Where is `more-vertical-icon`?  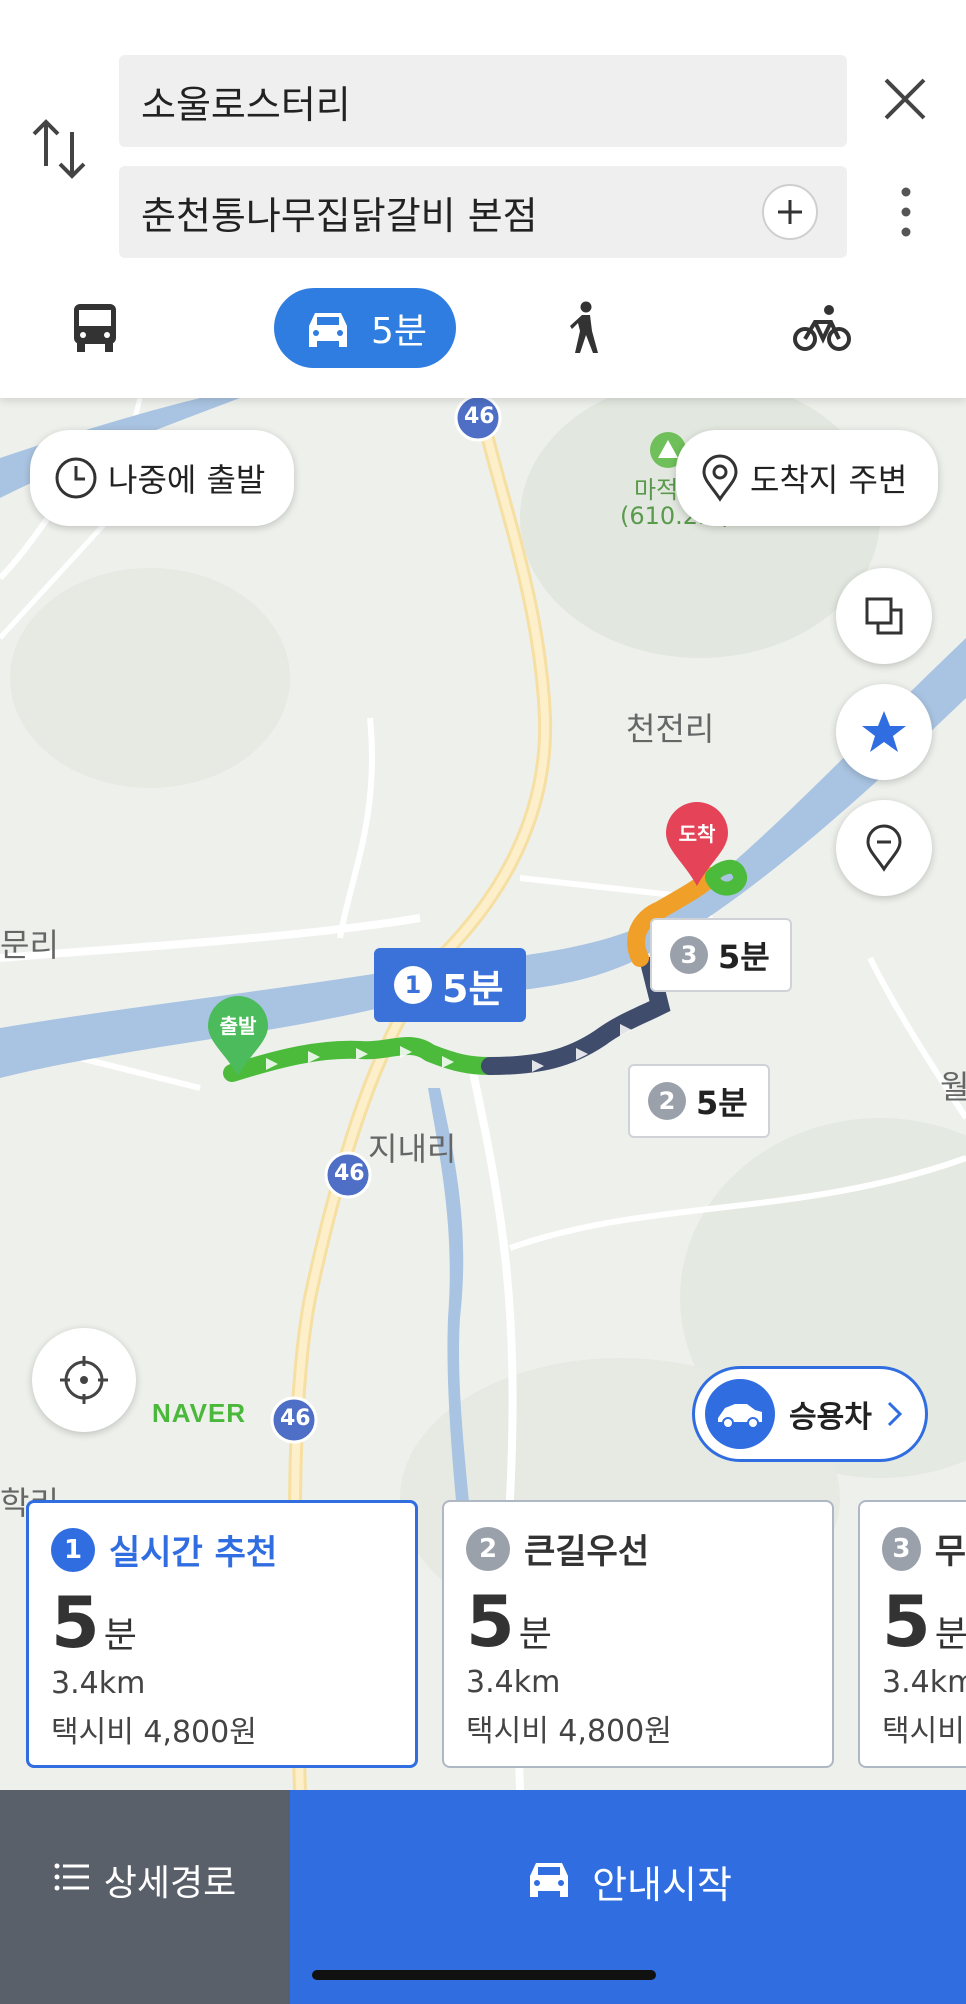
more-vertical-icon is located at coordinates (906, 212).